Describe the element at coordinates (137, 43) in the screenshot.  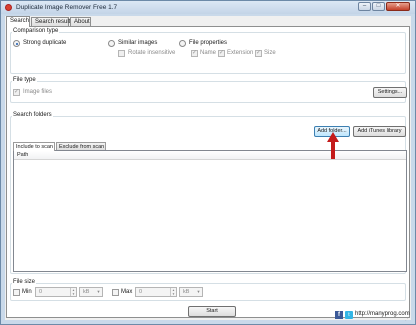
I see `similar-images-label: Similar images` at that location.